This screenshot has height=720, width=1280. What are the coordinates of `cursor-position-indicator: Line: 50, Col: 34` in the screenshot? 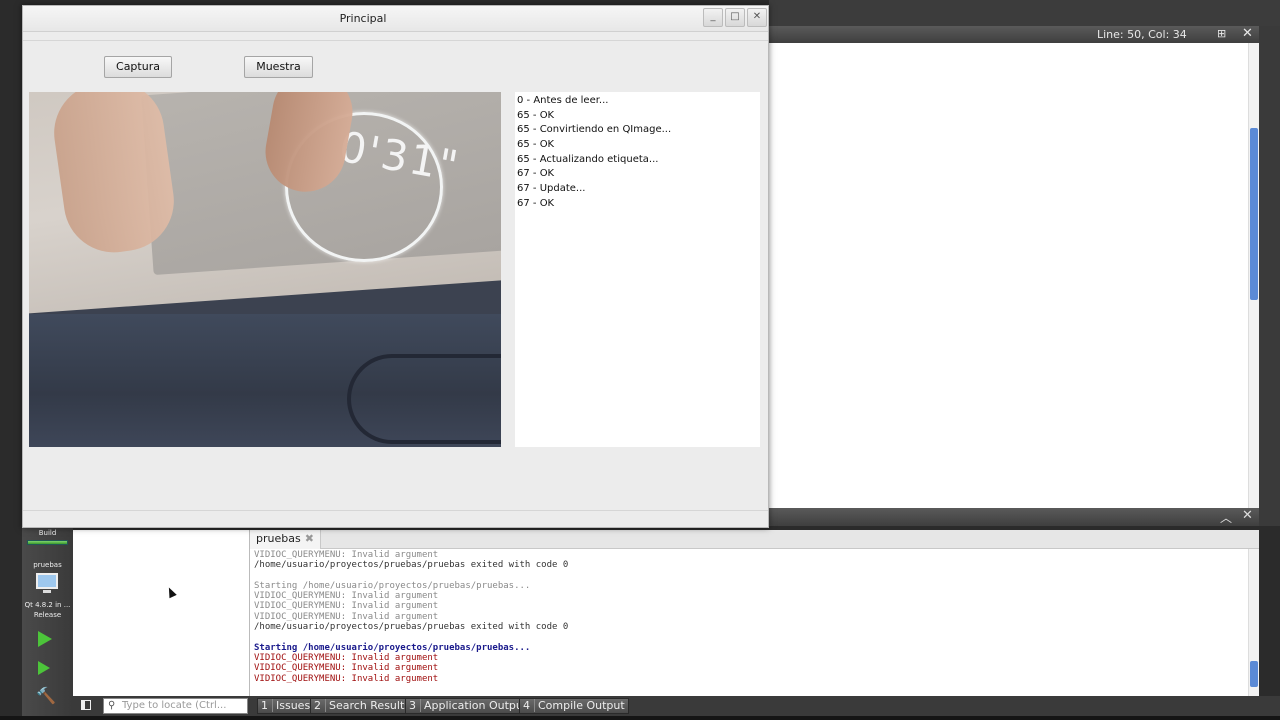 It's located at (1142, 34).